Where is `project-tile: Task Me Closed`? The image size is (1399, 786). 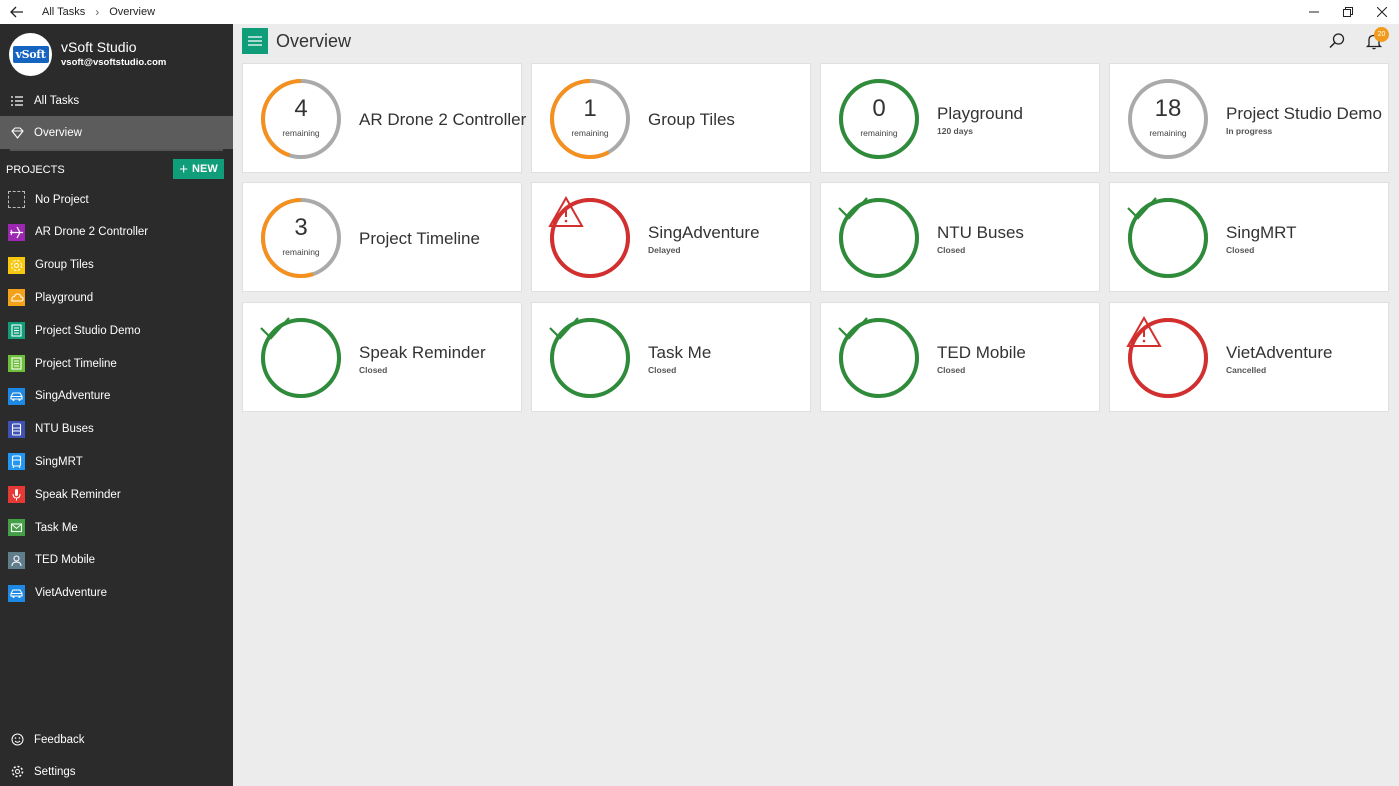 project-tile: Task Me Closed is located at coordinates (671, 357).